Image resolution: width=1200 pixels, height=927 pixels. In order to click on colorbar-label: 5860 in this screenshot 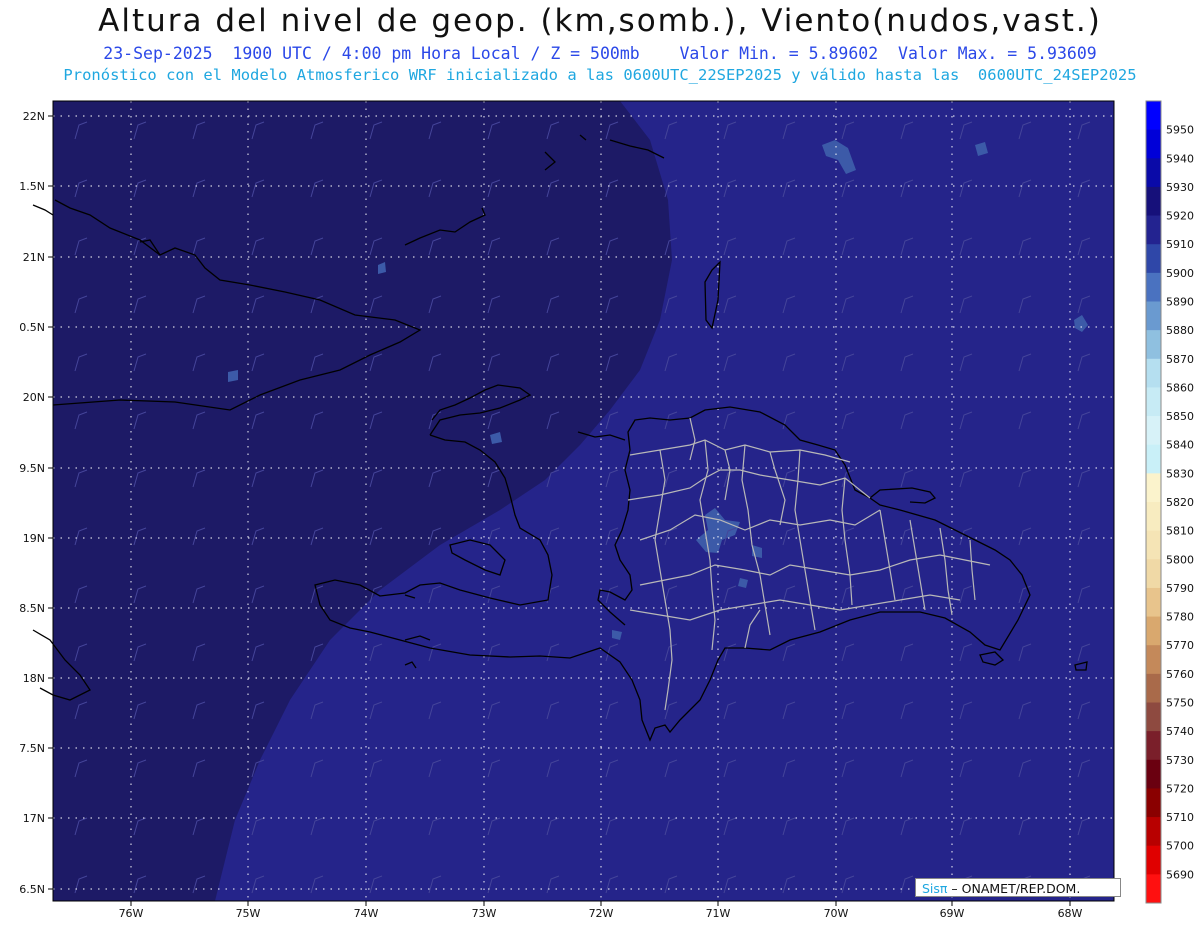, I will do `click(1180, 387)`.